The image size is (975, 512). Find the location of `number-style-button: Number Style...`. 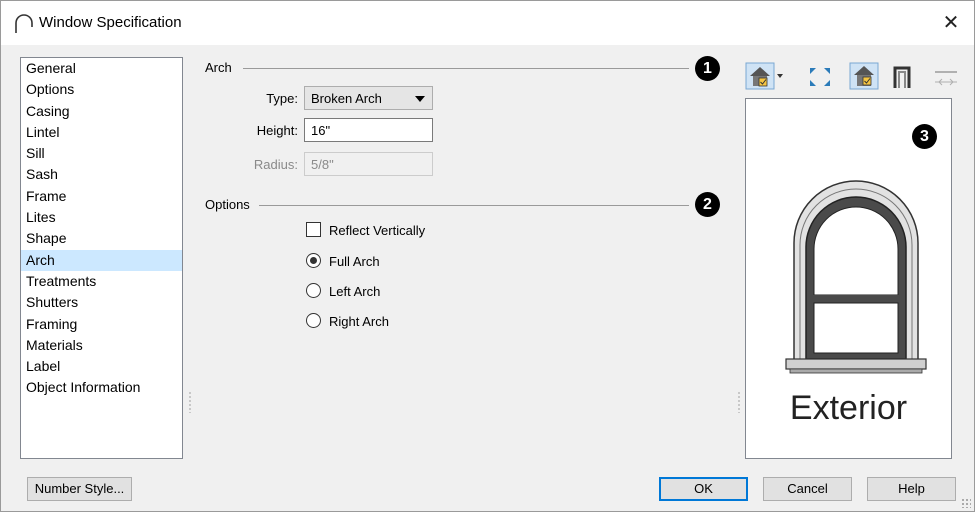

number-style-button: Number Style... is located at coordinates (79, 489).